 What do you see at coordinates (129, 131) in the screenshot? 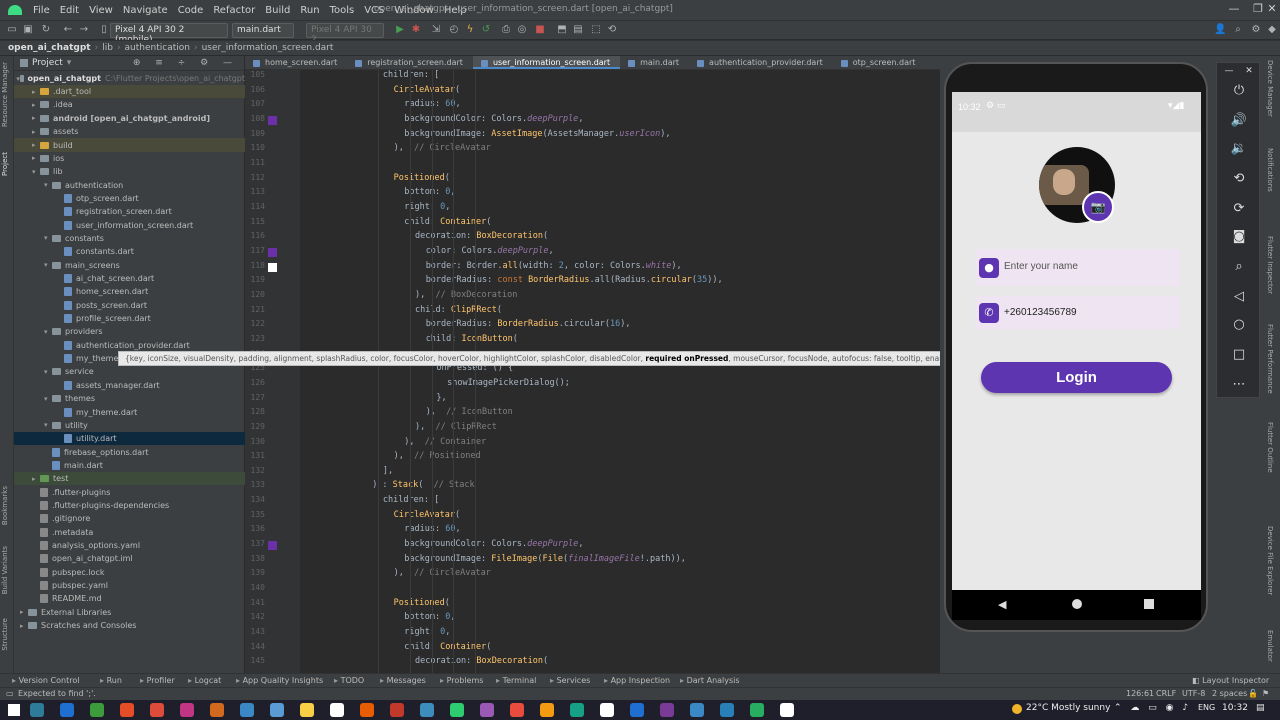
I see `tree-item: ▸ assets` at bounding box center [129, 131].